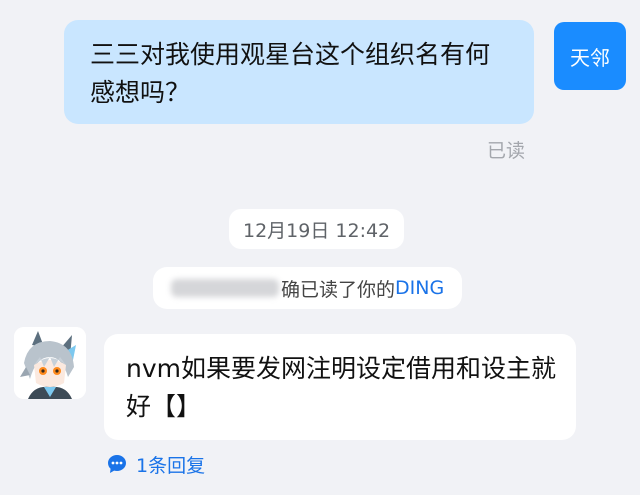  I want to click on comment-icon, so click(117, 464).